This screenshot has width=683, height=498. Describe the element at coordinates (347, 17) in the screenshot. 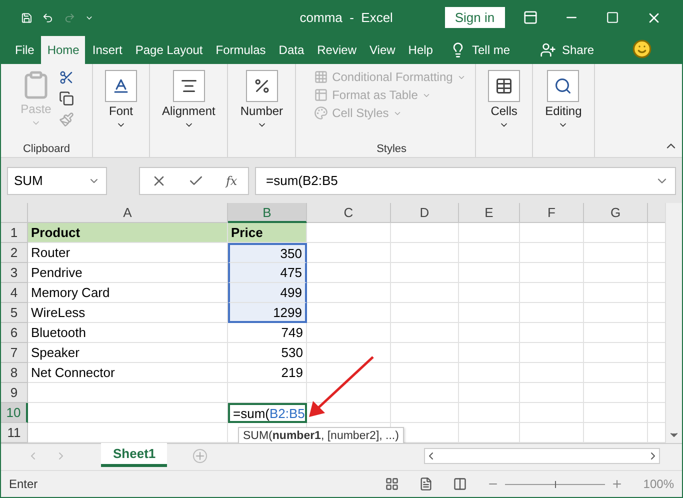

I see `window-title: comma - Excel` at that location.